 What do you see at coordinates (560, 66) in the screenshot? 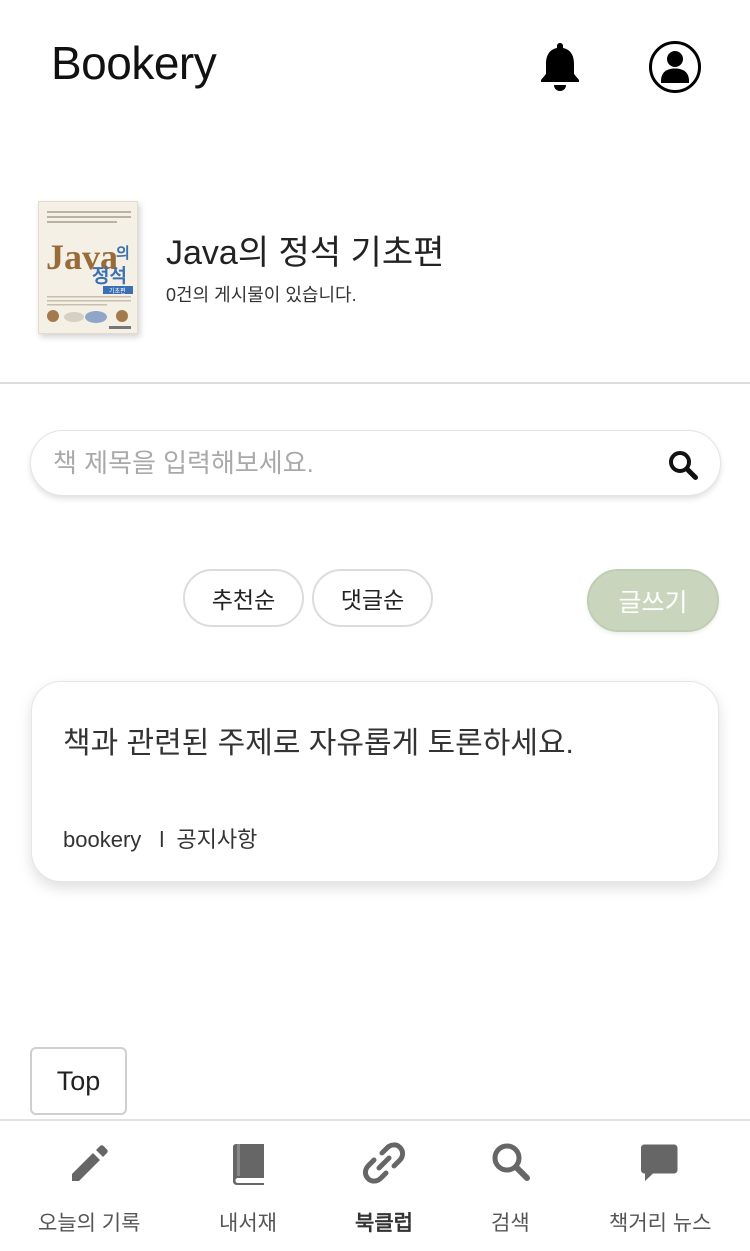
I see `bell-icon` at bounding box center [560, 66].